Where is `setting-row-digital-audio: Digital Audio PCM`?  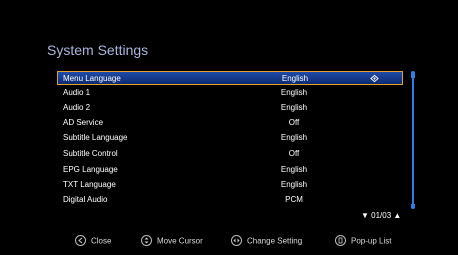 setting-row-digital-audio: Digital Audio PCM is located at coordinates (230, 200).